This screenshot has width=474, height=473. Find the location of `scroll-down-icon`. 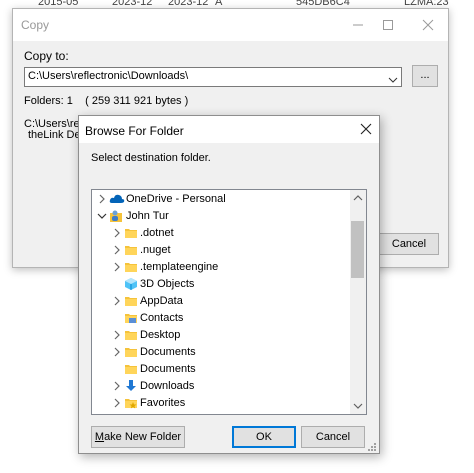

scroll-down-icon is located at coordinates (358, 406).